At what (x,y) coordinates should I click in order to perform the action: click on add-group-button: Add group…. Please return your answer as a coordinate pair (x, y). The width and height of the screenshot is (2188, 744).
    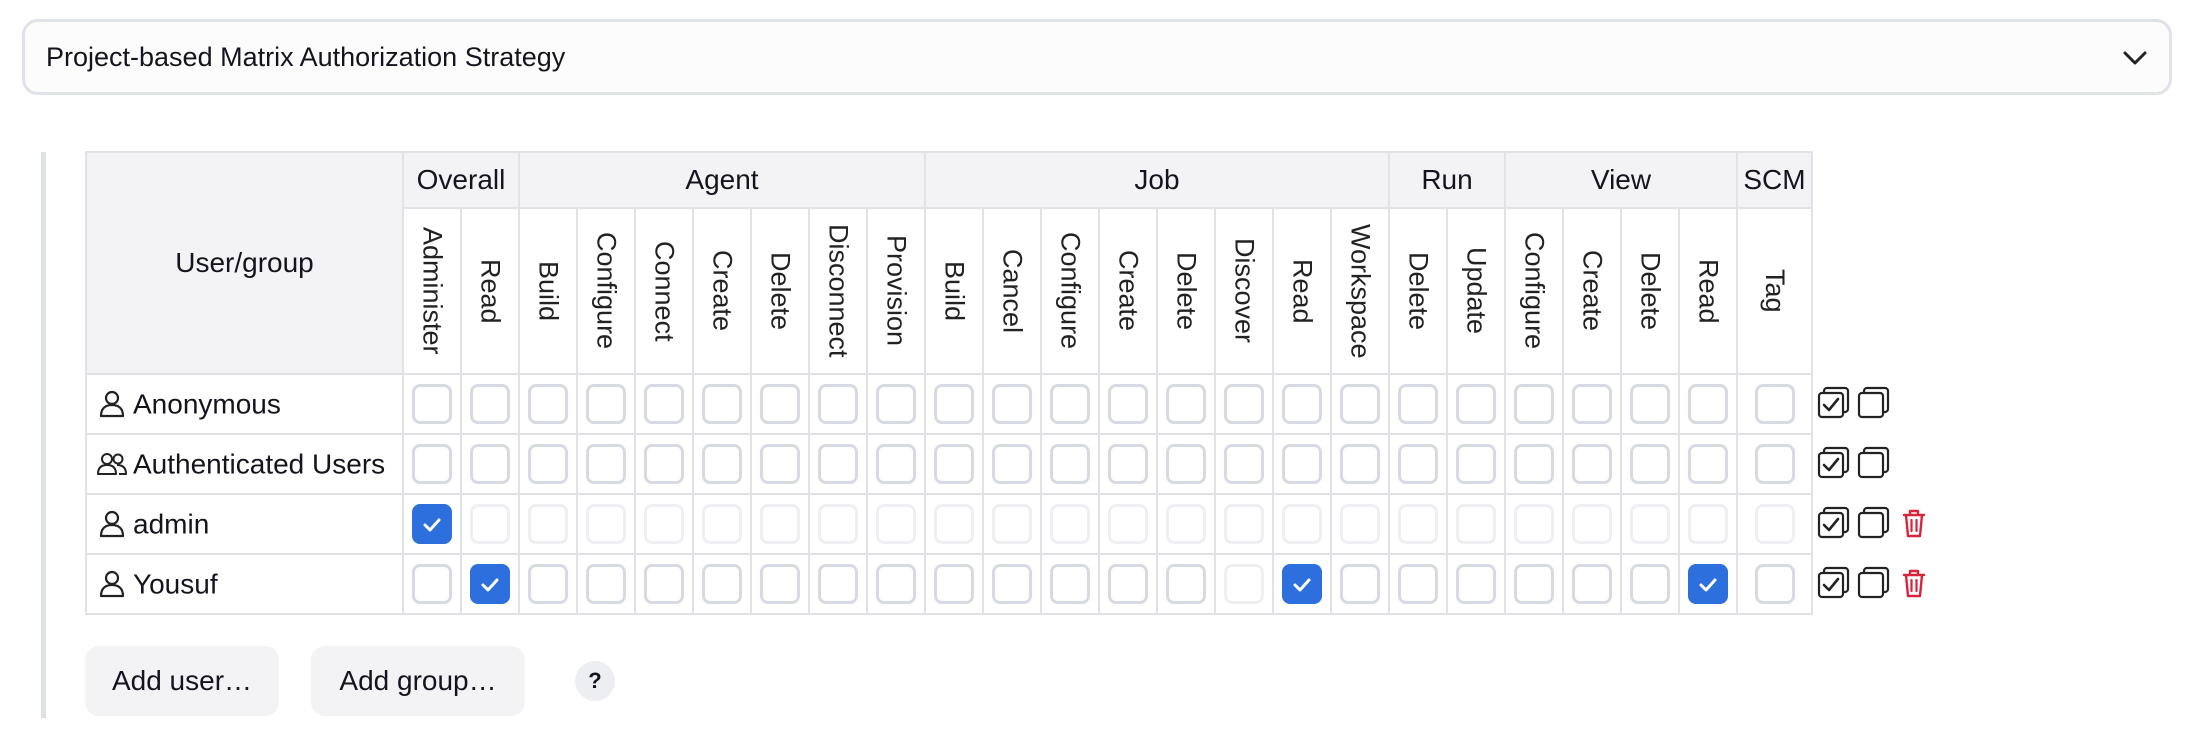
    Looking at the image, I should click on (418, 681).